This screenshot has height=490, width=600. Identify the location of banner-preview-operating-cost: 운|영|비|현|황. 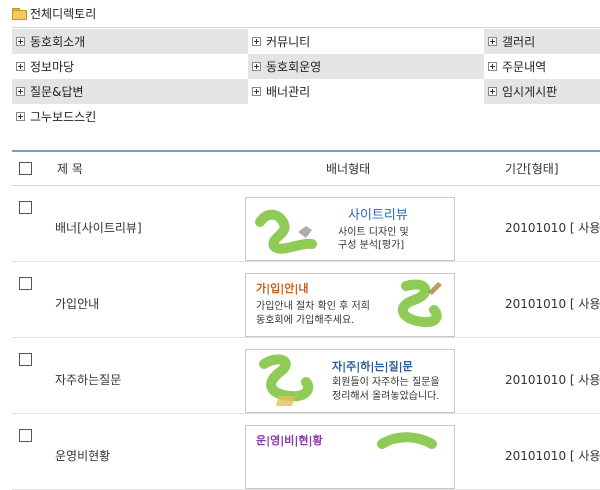
(350, 457).